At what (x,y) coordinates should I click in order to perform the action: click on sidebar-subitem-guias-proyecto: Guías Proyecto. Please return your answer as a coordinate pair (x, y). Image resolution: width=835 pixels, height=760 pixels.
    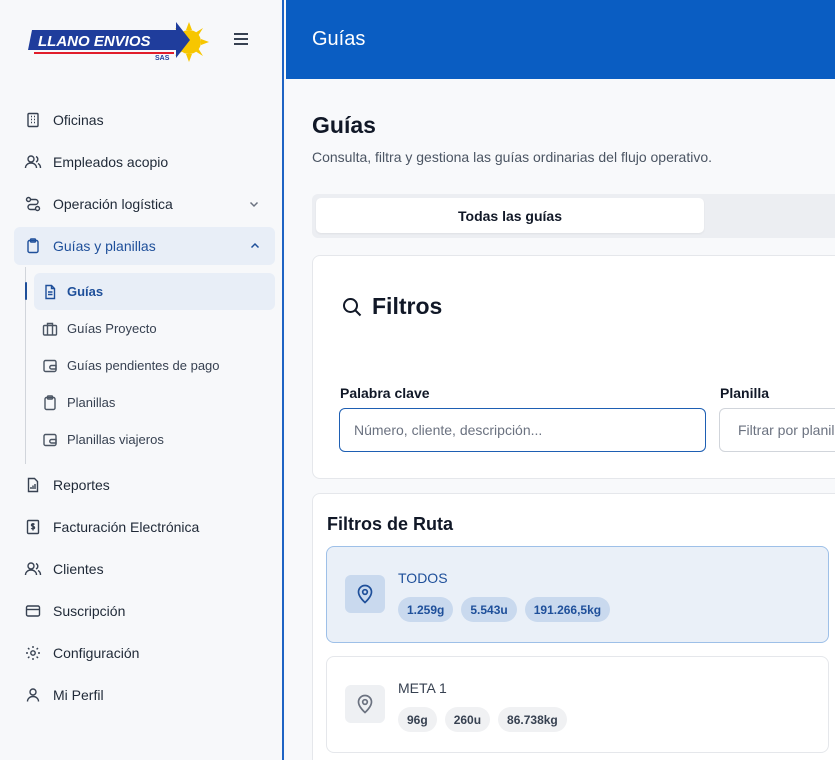
    Looking at the image, I should click on (154, 328).